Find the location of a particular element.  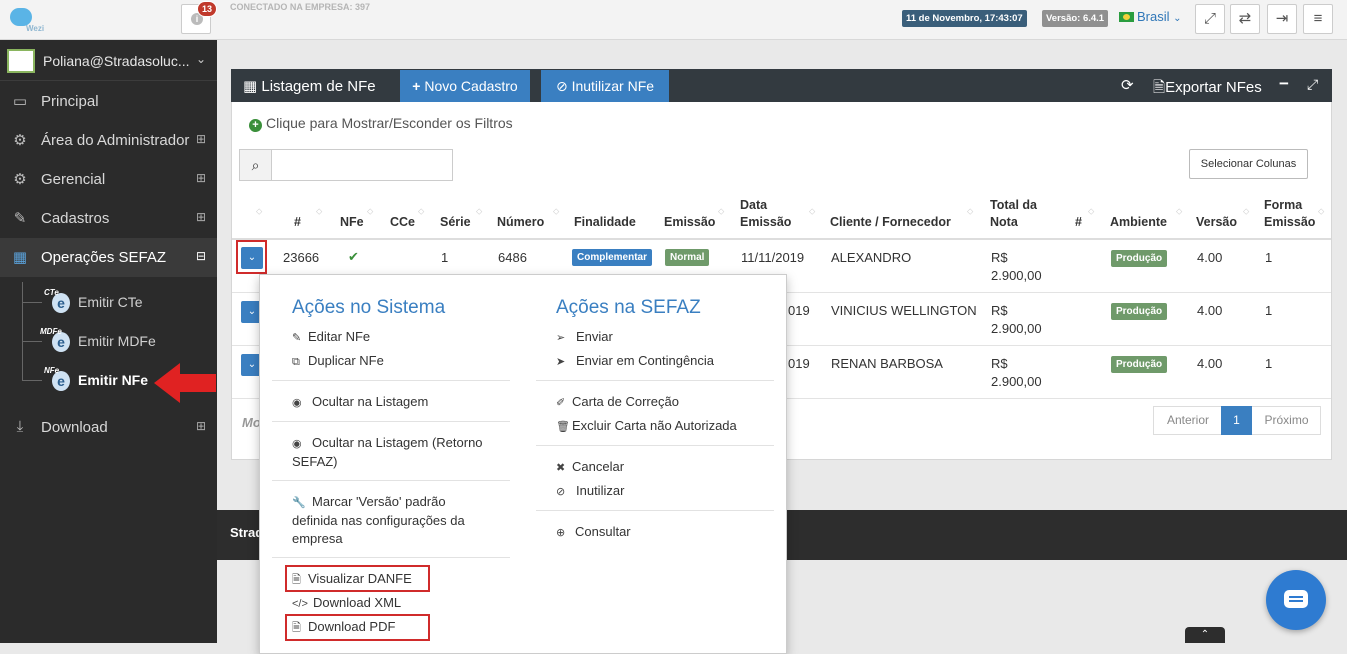

refresh-icon: ⟳ is located at coordinates (1127, 85).